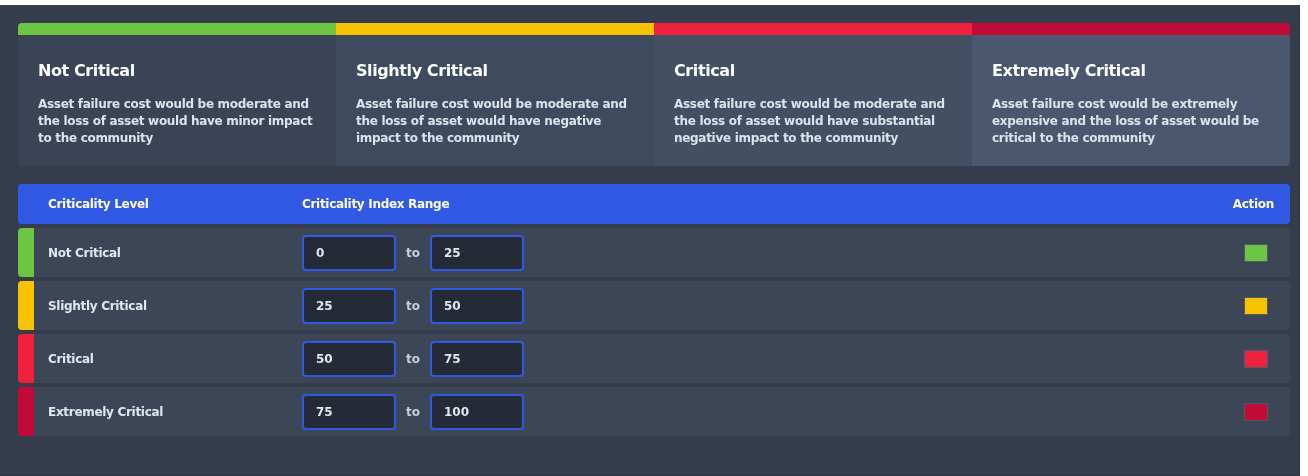  Describe the element at coordinates (477, 252) in the screenshot. I see `range-to-field: 25` at that location.